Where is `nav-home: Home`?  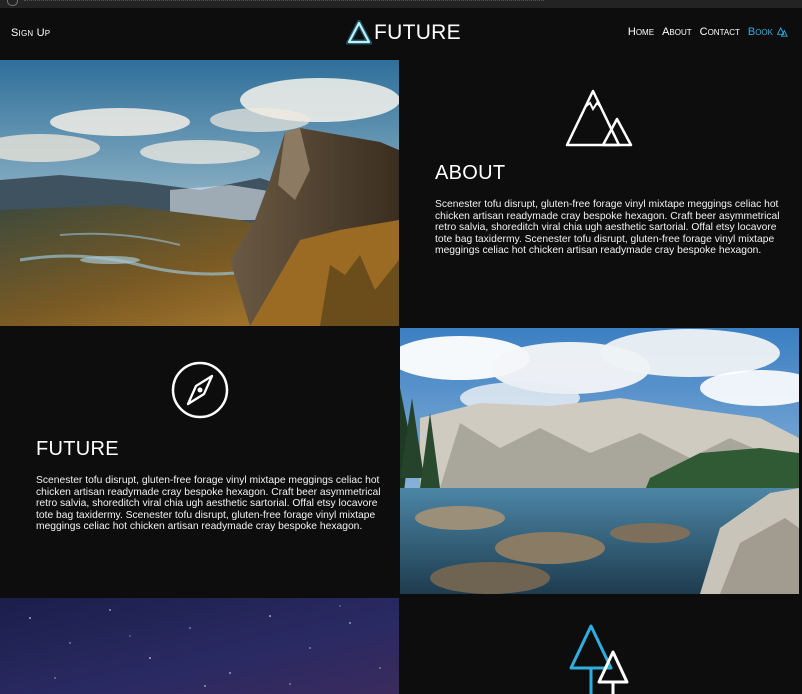
nav-home: Home is located at coordinates (641, 32).